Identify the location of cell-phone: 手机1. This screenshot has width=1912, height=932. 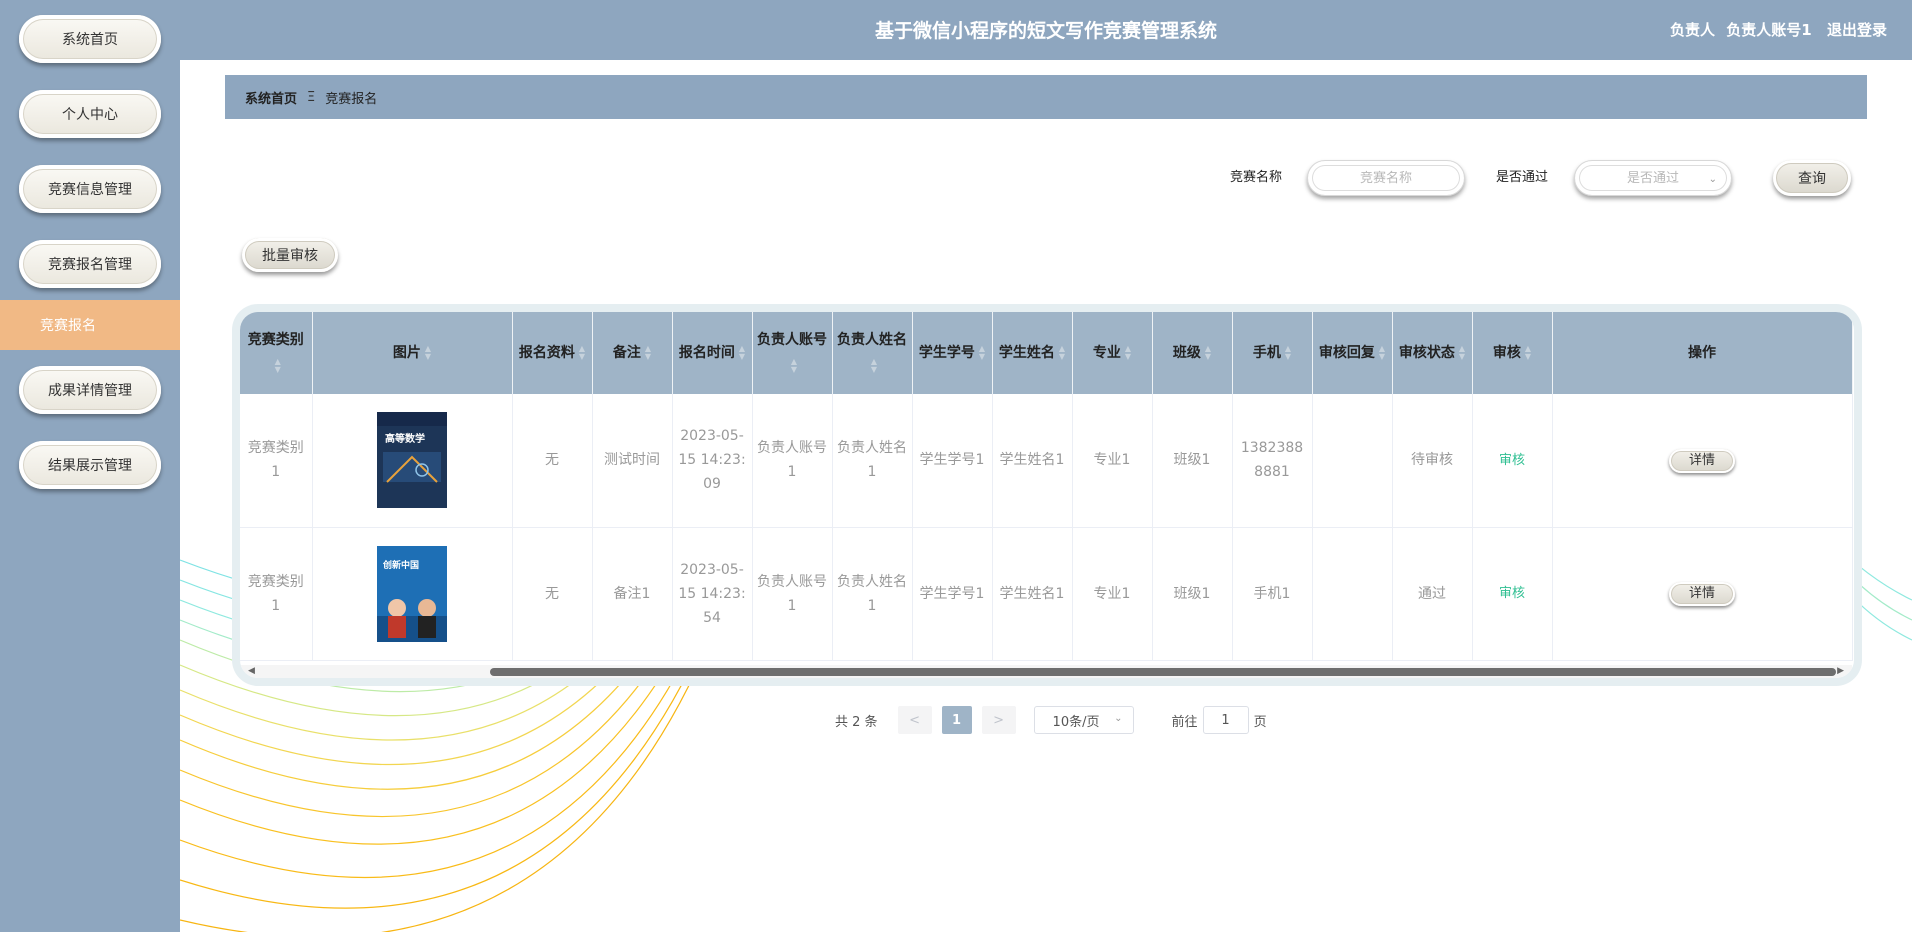
(1272, 594).